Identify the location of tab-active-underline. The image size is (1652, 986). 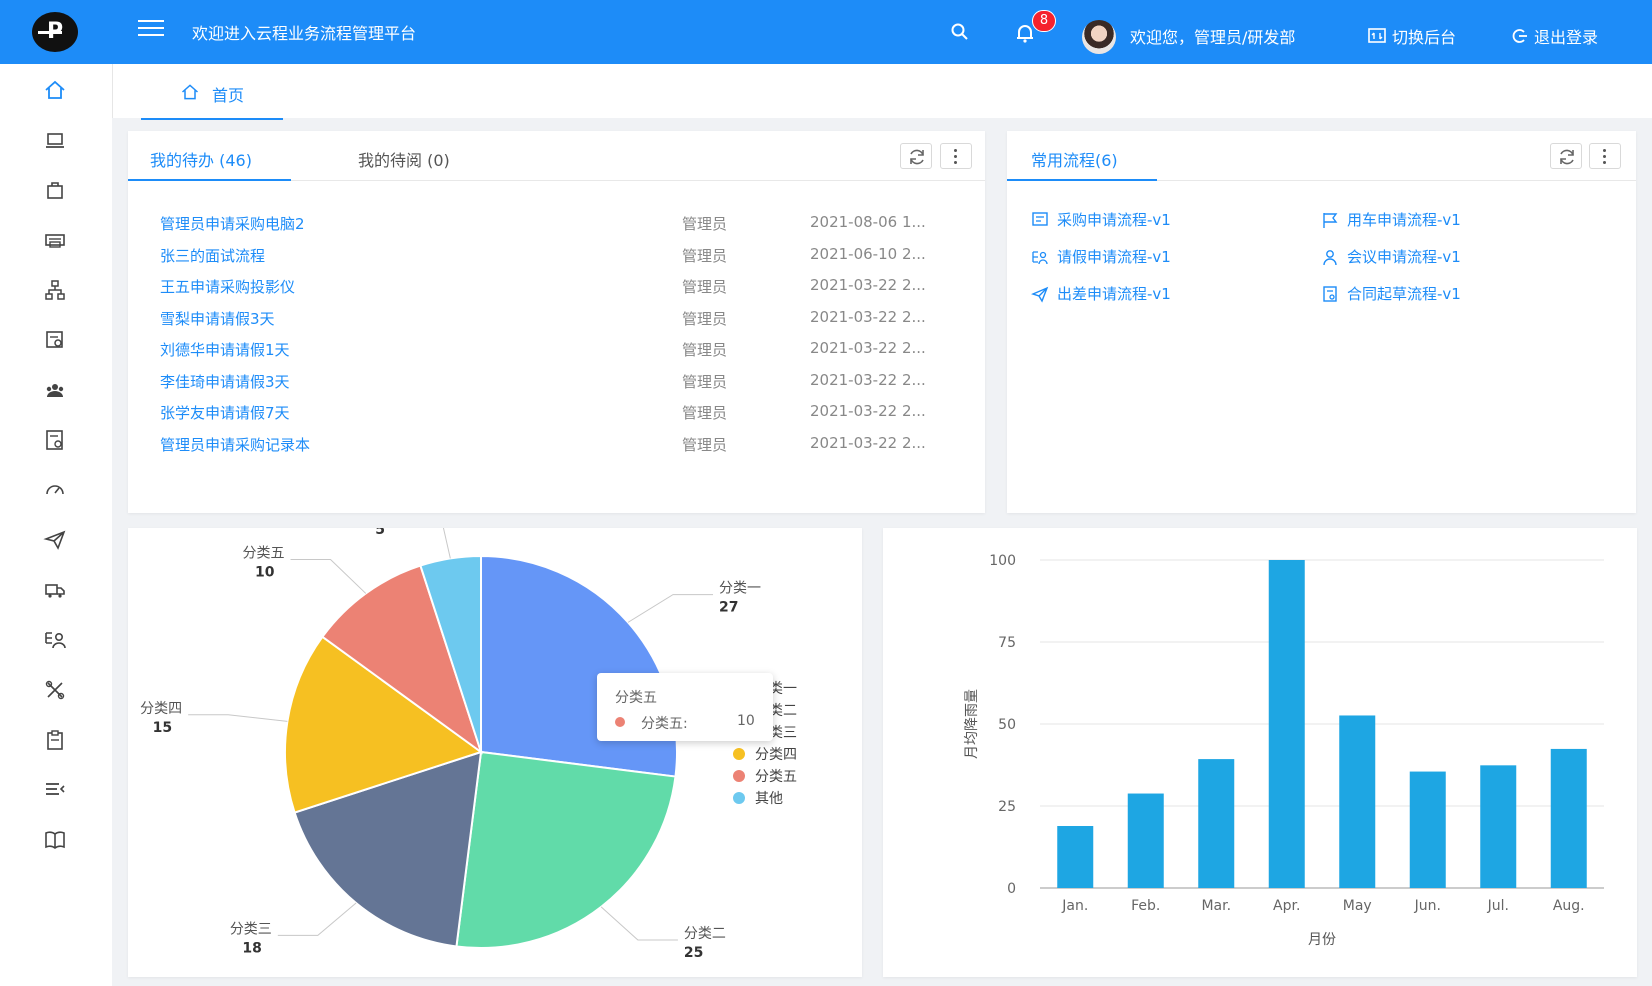
(1082, 180).